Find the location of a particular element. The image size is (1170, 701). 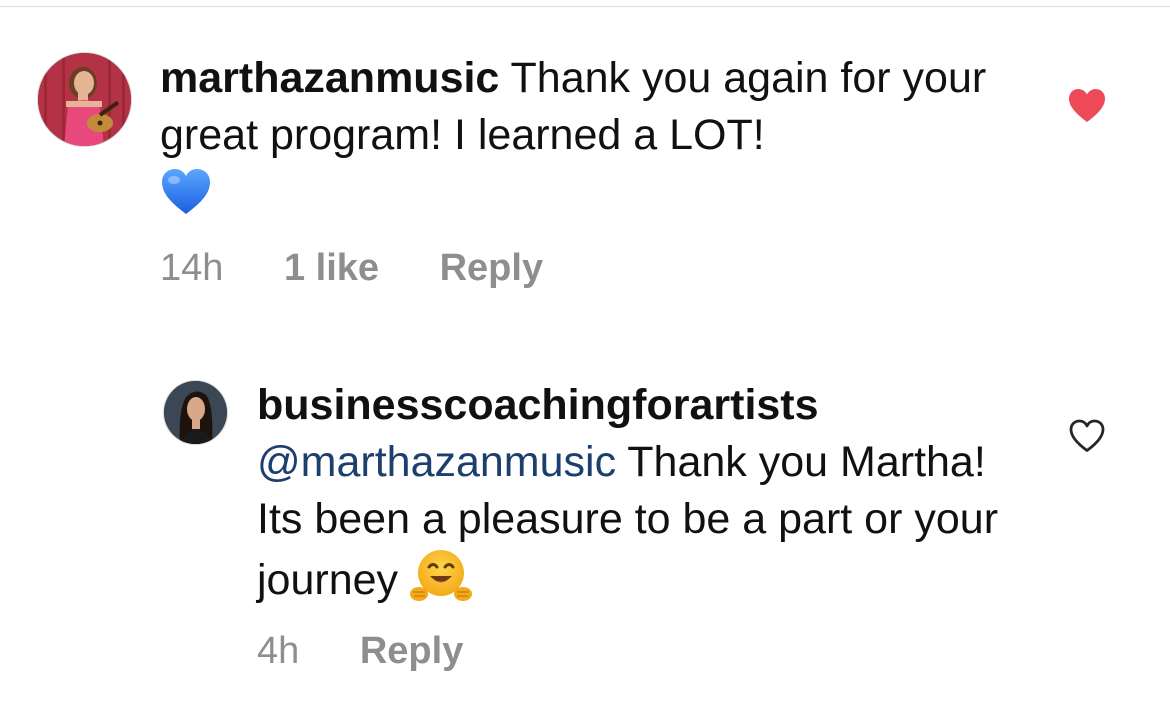

like-heart-icon-filled is located at coordinates (1087, 106).